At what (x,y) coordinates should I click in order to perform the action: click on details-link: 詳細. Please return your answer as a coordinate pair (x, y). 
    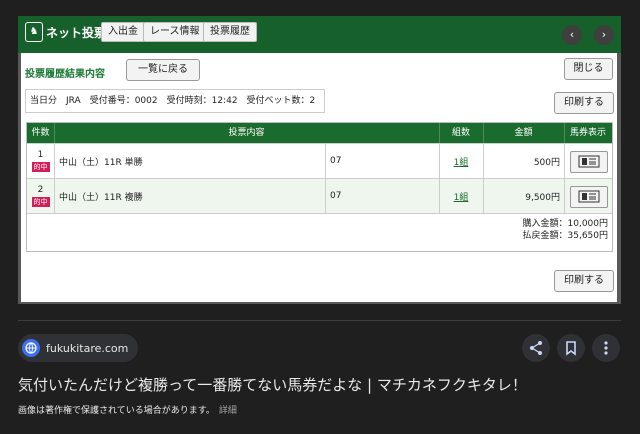
    Looking at the image, I should click on (228, 411).